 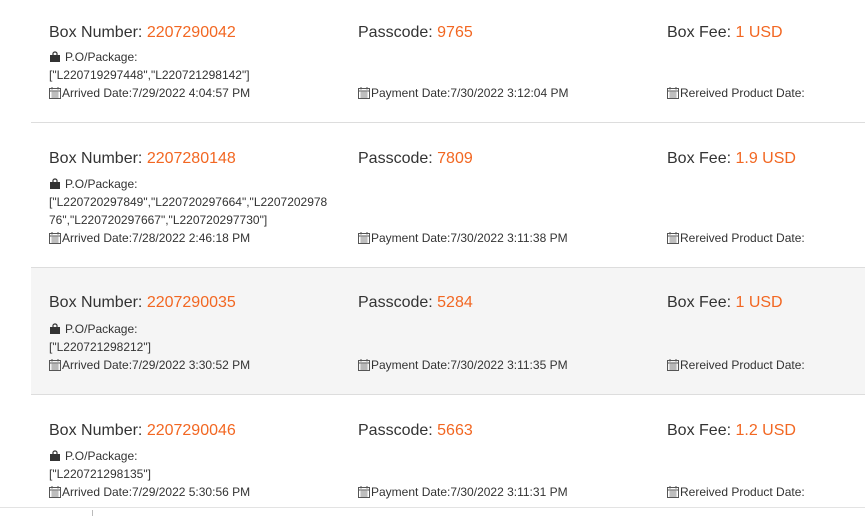 I want to click on arrived-date-value: 7/29/2022 4:04:57 PM, so click(x=191, y=93).